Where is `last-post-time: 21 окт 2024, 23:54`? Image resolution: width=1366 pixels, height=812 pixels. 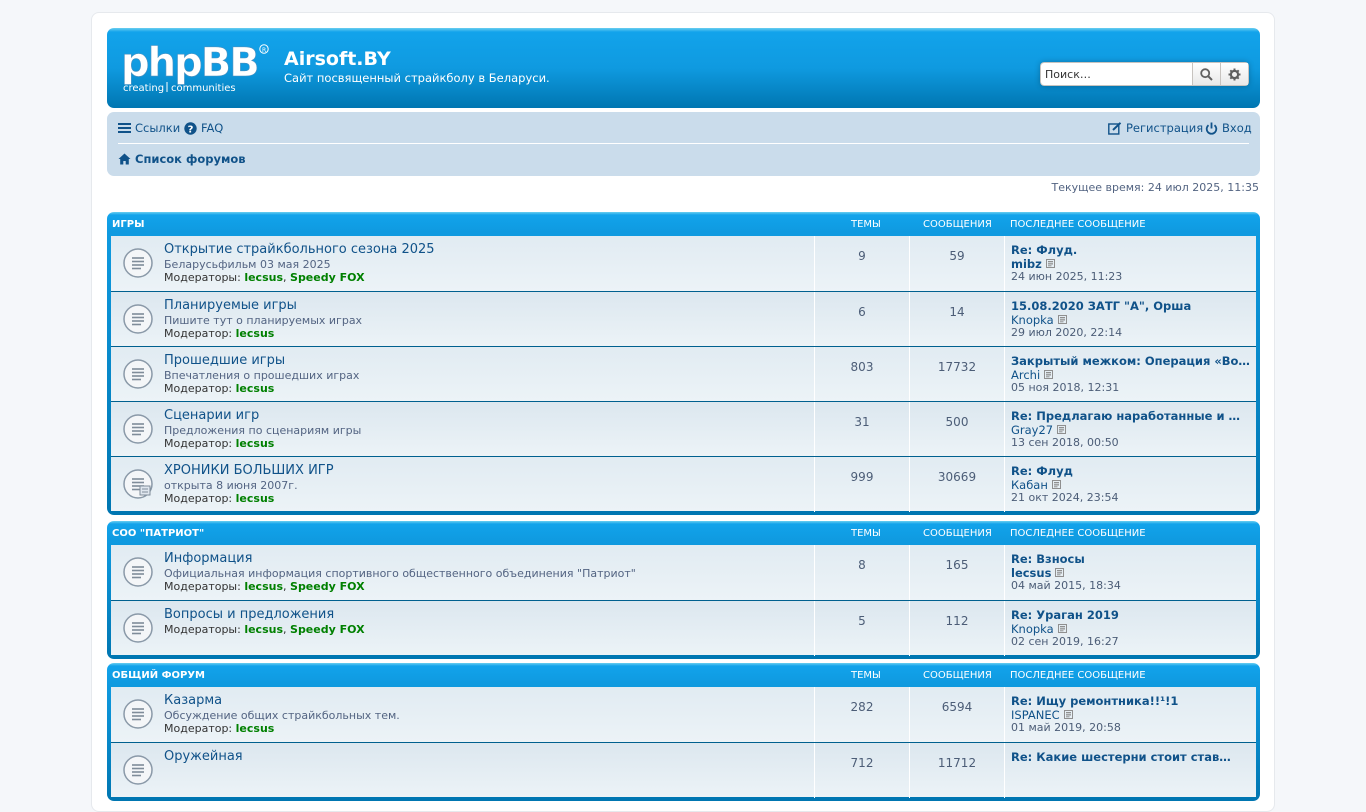 last-post-time: 21 окт 2024, 23:54 is located at coordinates (1065, 497).